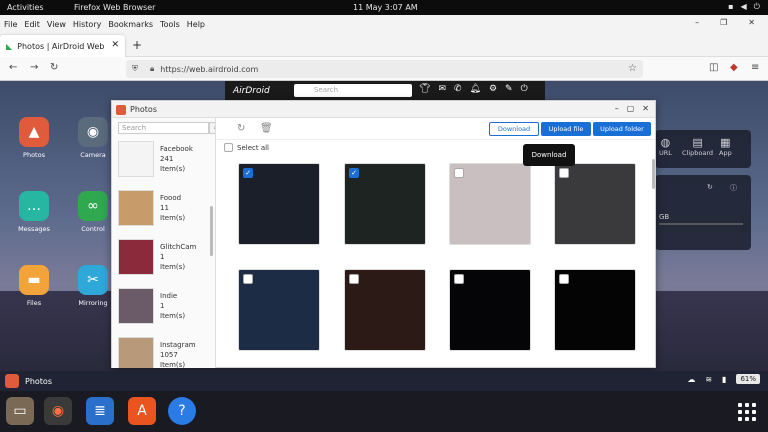 The height and width of the screenshot is (432, 768). Describe the element at coordinates (182, 411) in the screenshot. I see `help-icon: ?` at that location.